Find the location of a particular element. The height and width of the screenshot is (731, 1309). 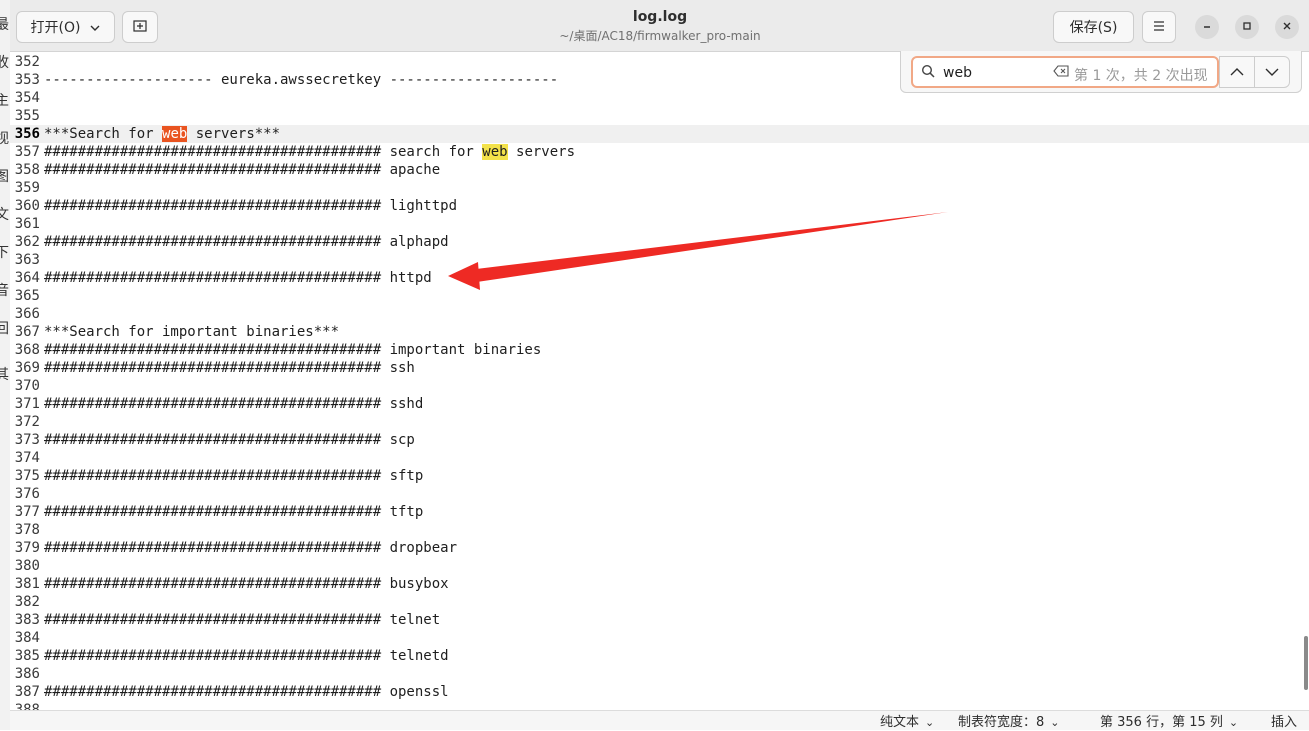

hamburger-icon is located at coordinates (1159, 27).